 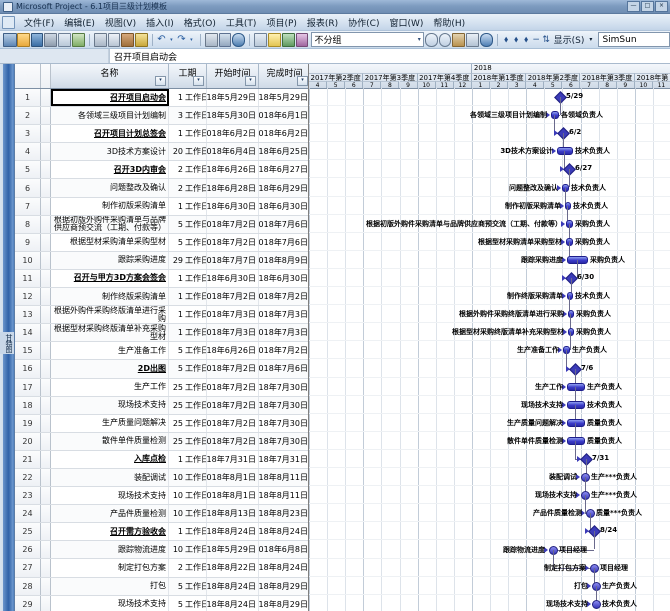 I want to click on cell-task-name: 生产准备工作, so click(x=110, y=351).